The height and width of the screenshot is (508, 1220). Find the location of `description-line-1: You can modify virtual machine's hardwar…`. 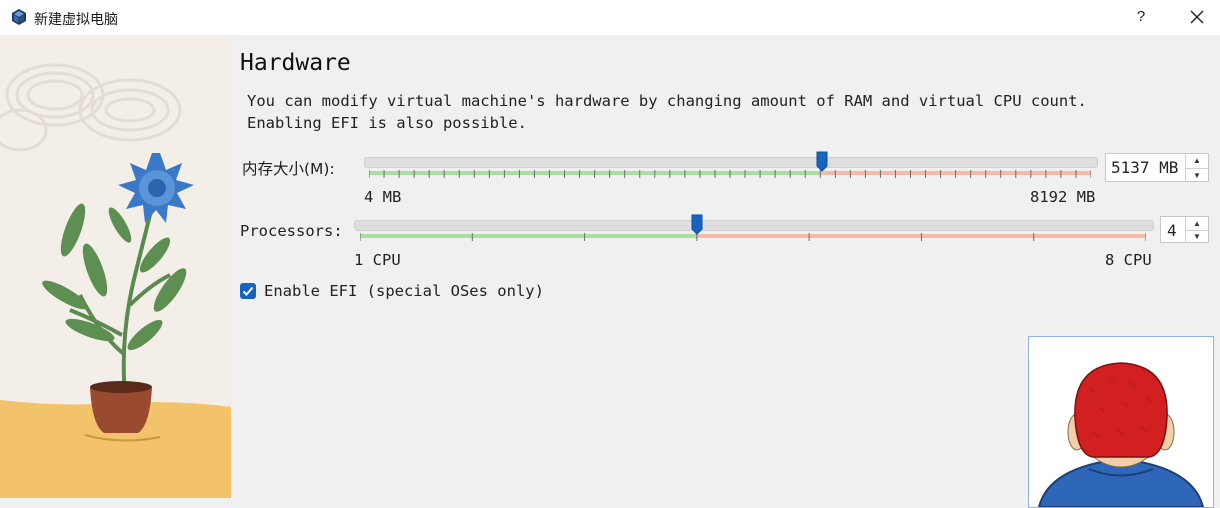

description-line-1: You can modify virtual machine's hardwar… is located at coordinates (667, 101).